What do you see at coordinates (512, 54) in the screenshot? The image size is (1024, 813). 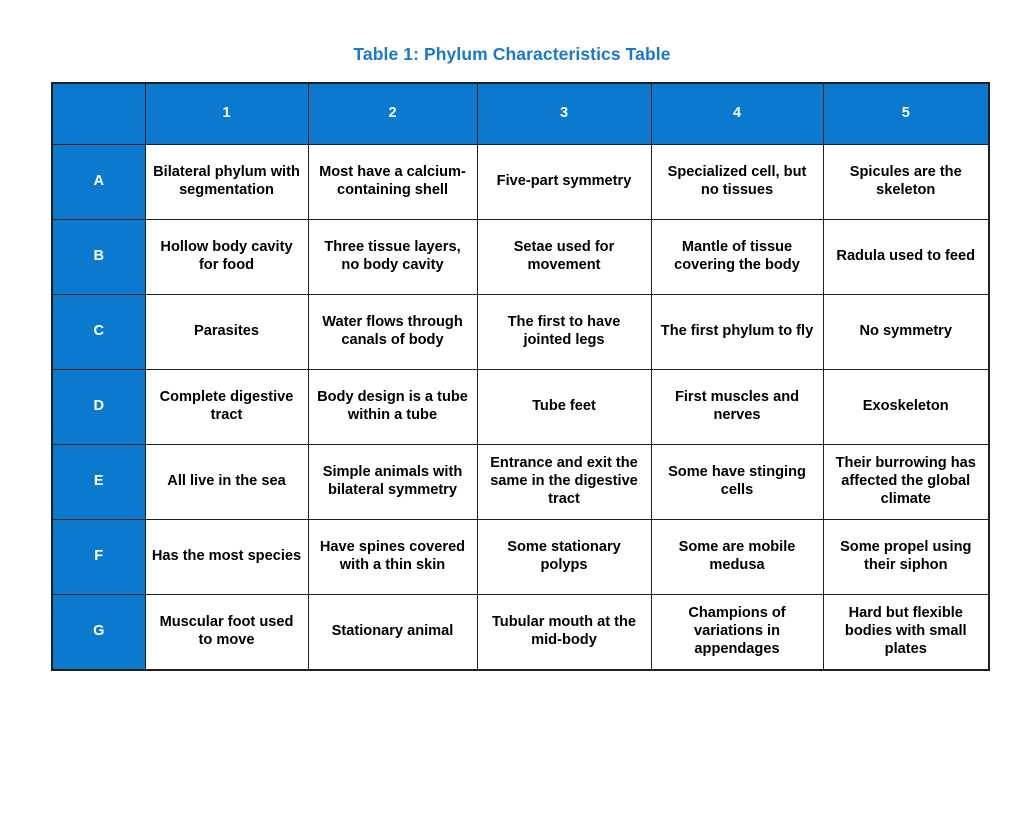 I see `page-title: Table 1: Phylum Characteristics Table` at bounding box center [512, 54].